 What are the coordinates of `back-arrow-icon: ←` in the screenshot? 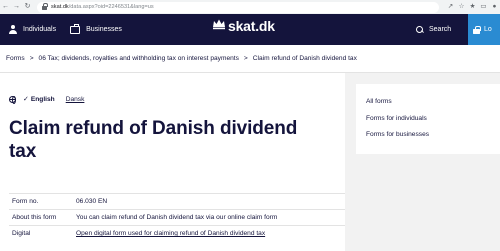 It's located at (5, 7).